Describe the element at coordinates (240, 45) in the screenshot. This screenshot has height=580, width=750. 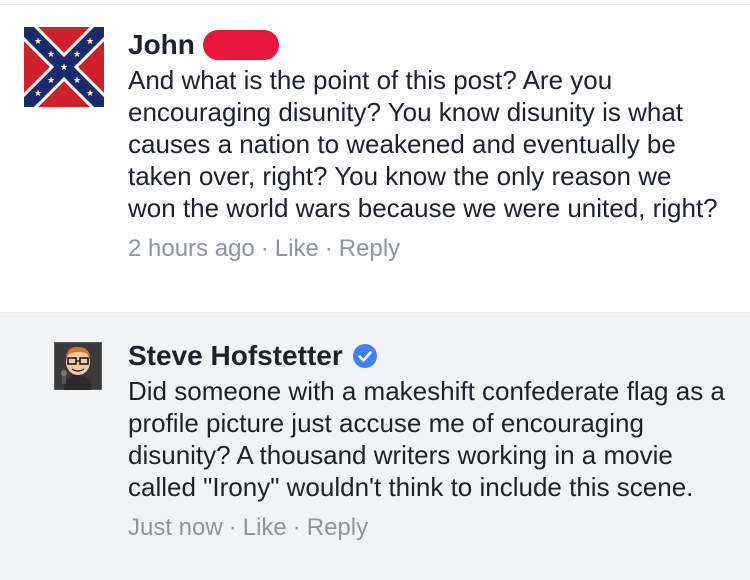
I see `redaction-mark` at that location.